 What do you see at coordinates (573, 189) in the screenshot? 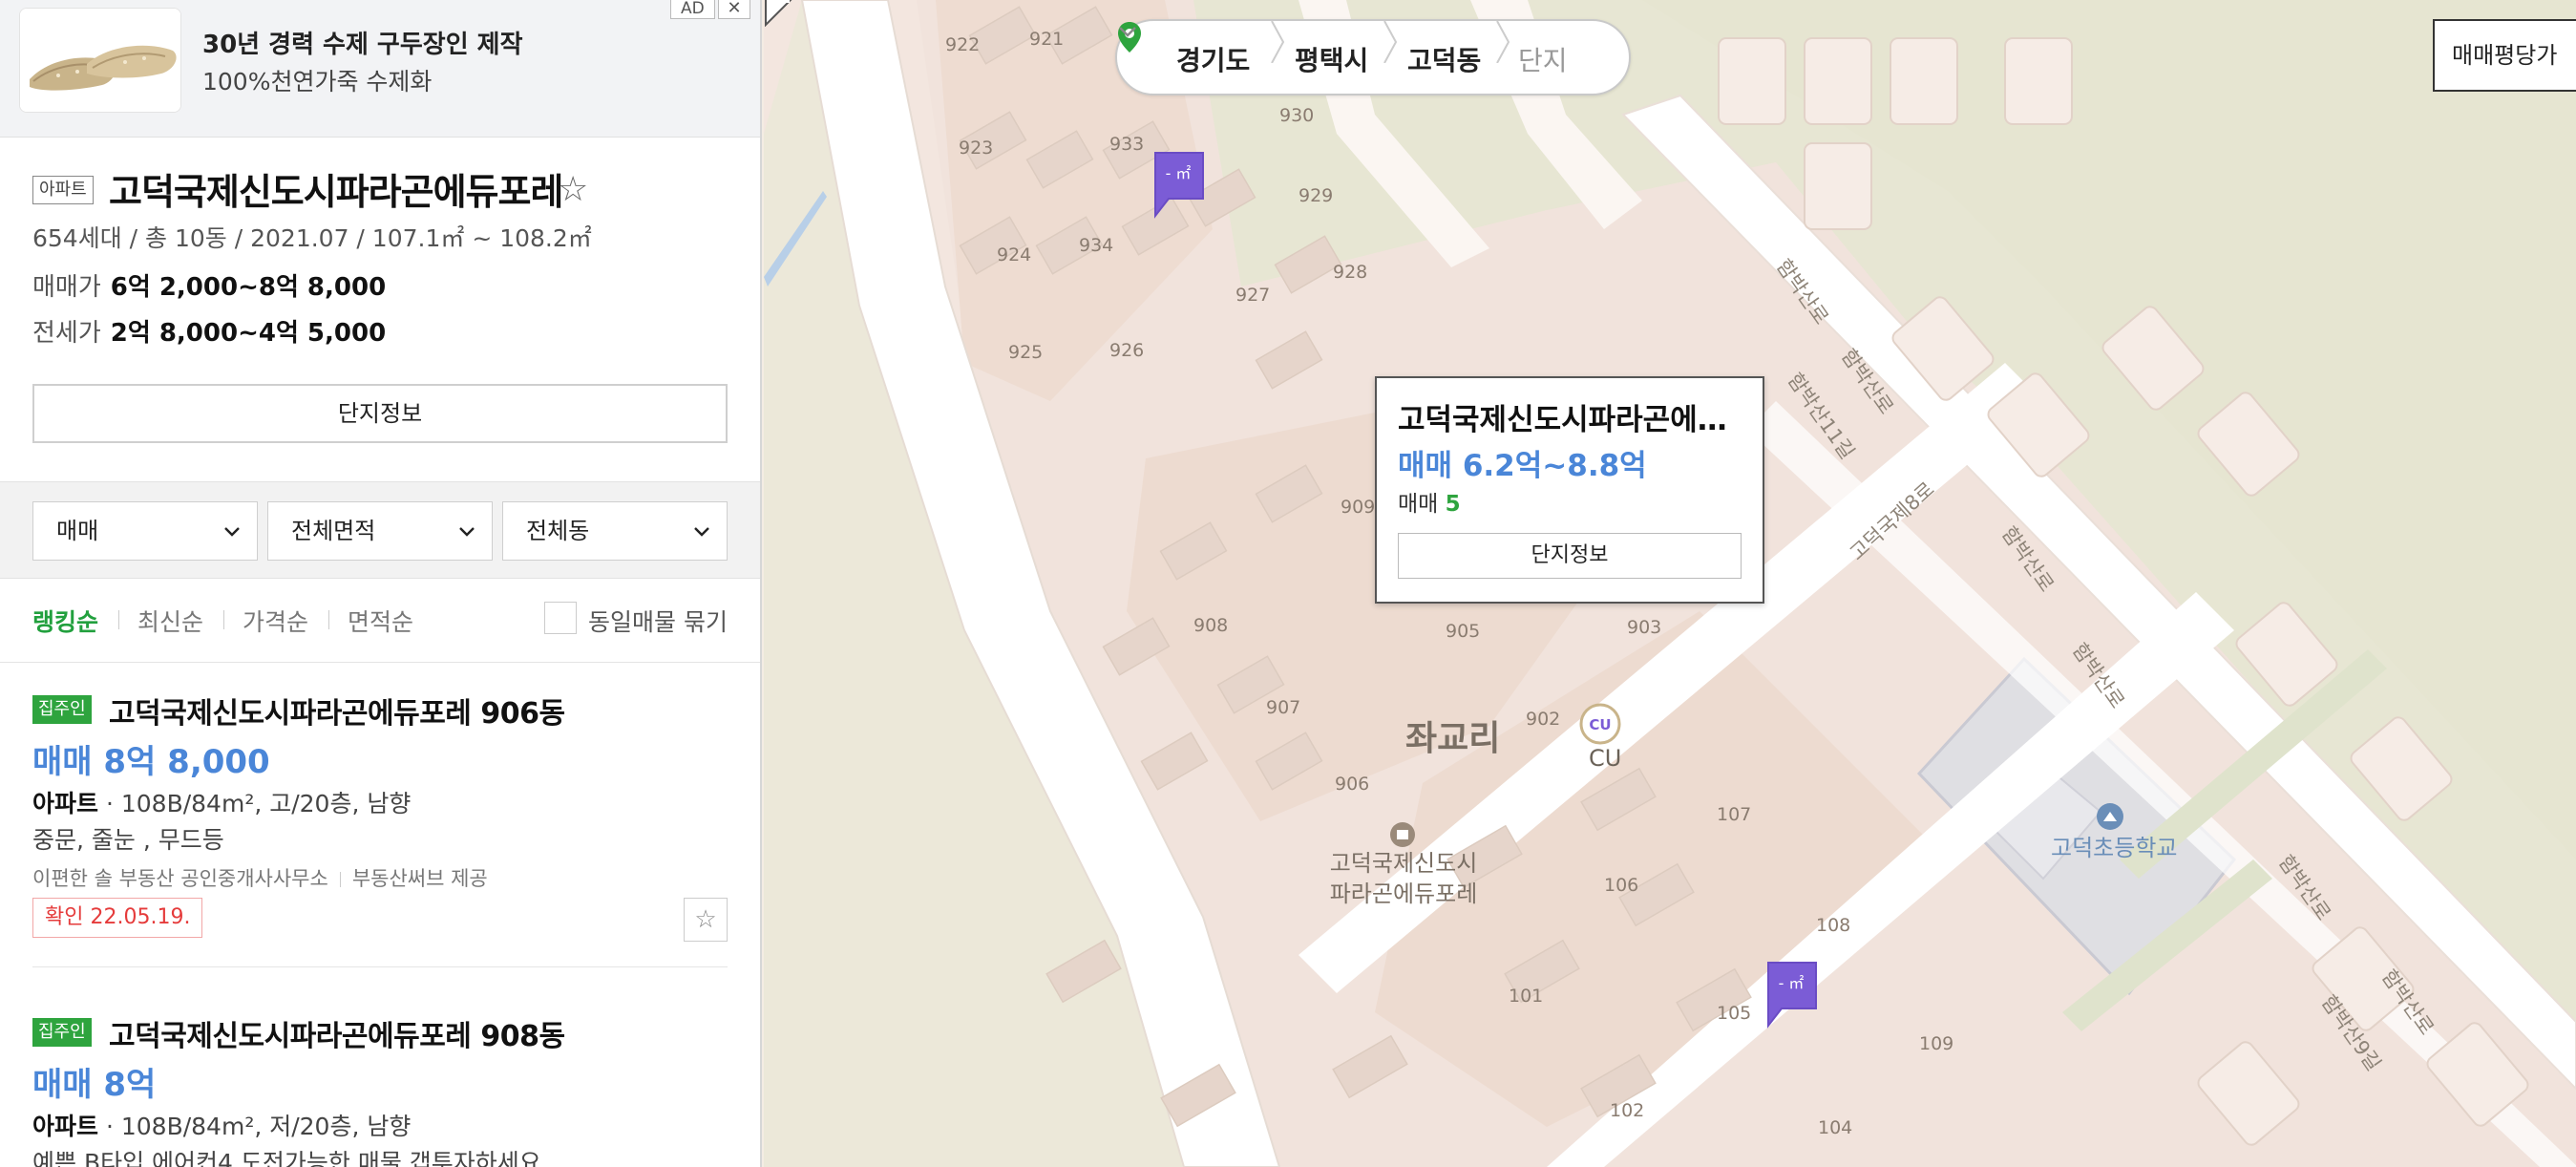
I see `favorite-star-icon: ☆` at bounding box center [573, 189].